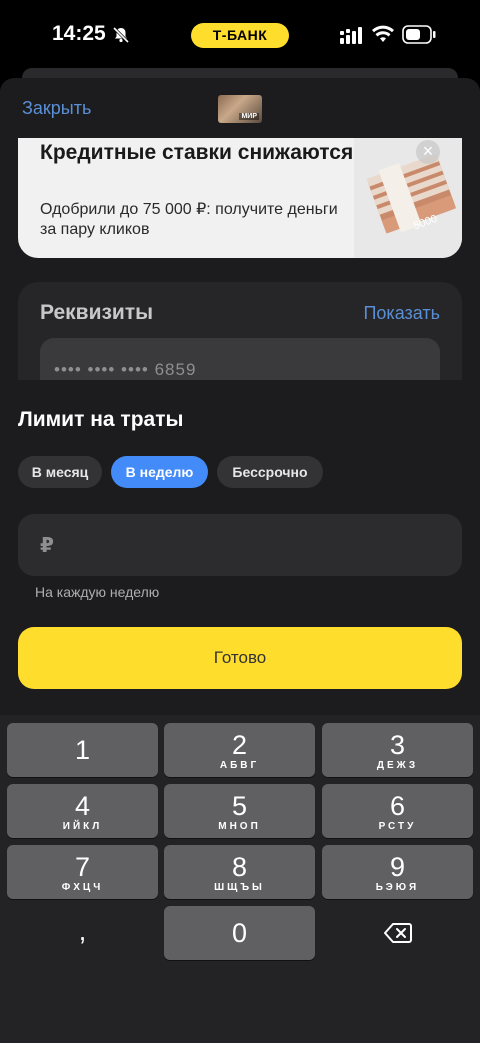 The width and height of the screenshot is (480, 1043). I want to click on promo-close-icon: ×, so click(428, 152).